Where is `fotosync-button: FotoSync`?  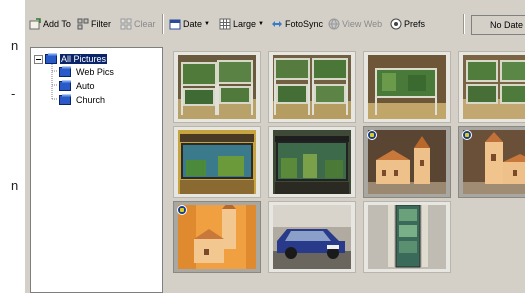 fotosync-button: FotoSync is located at coordinates (297, 24).